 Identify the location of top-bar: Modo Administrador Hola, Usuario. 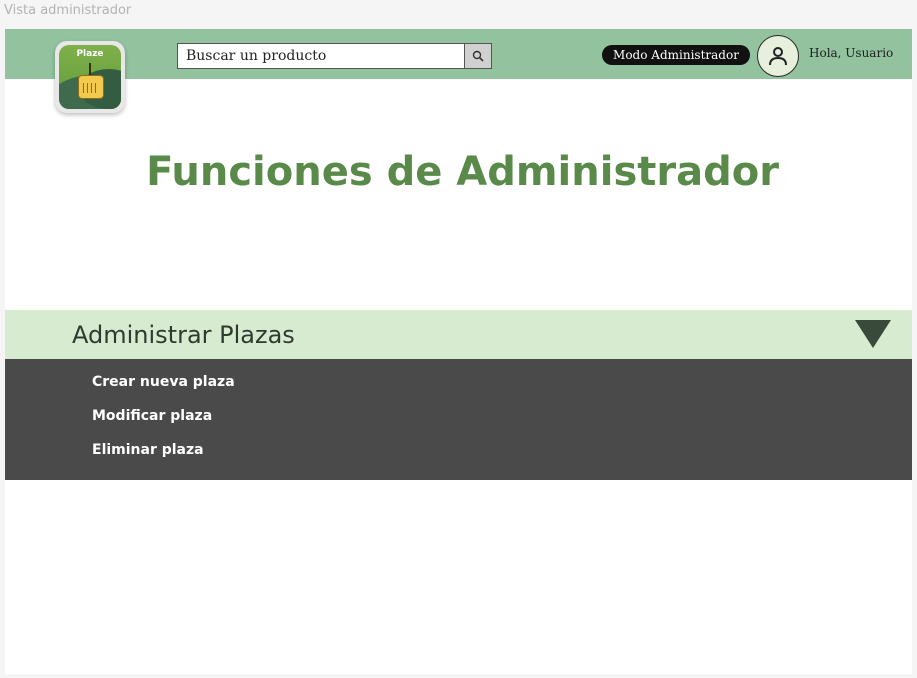
(458, 54).